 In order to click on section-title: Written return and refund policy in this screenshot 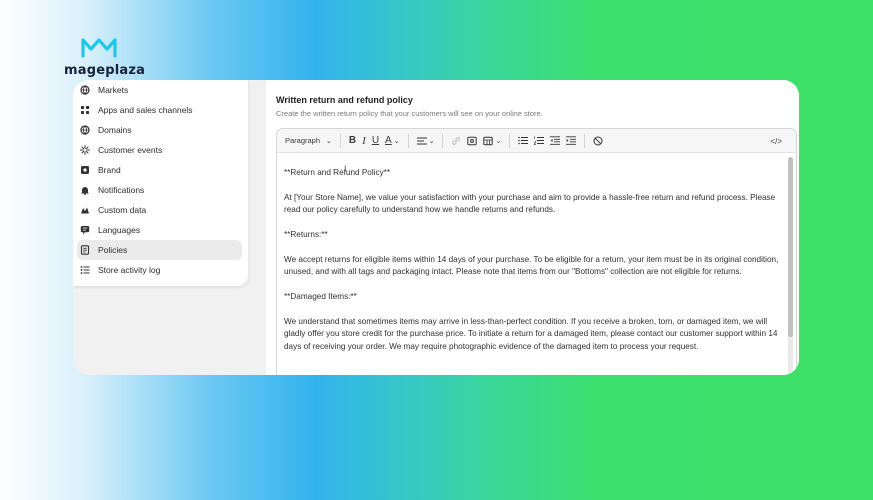, I will do `click(344, 100)`.